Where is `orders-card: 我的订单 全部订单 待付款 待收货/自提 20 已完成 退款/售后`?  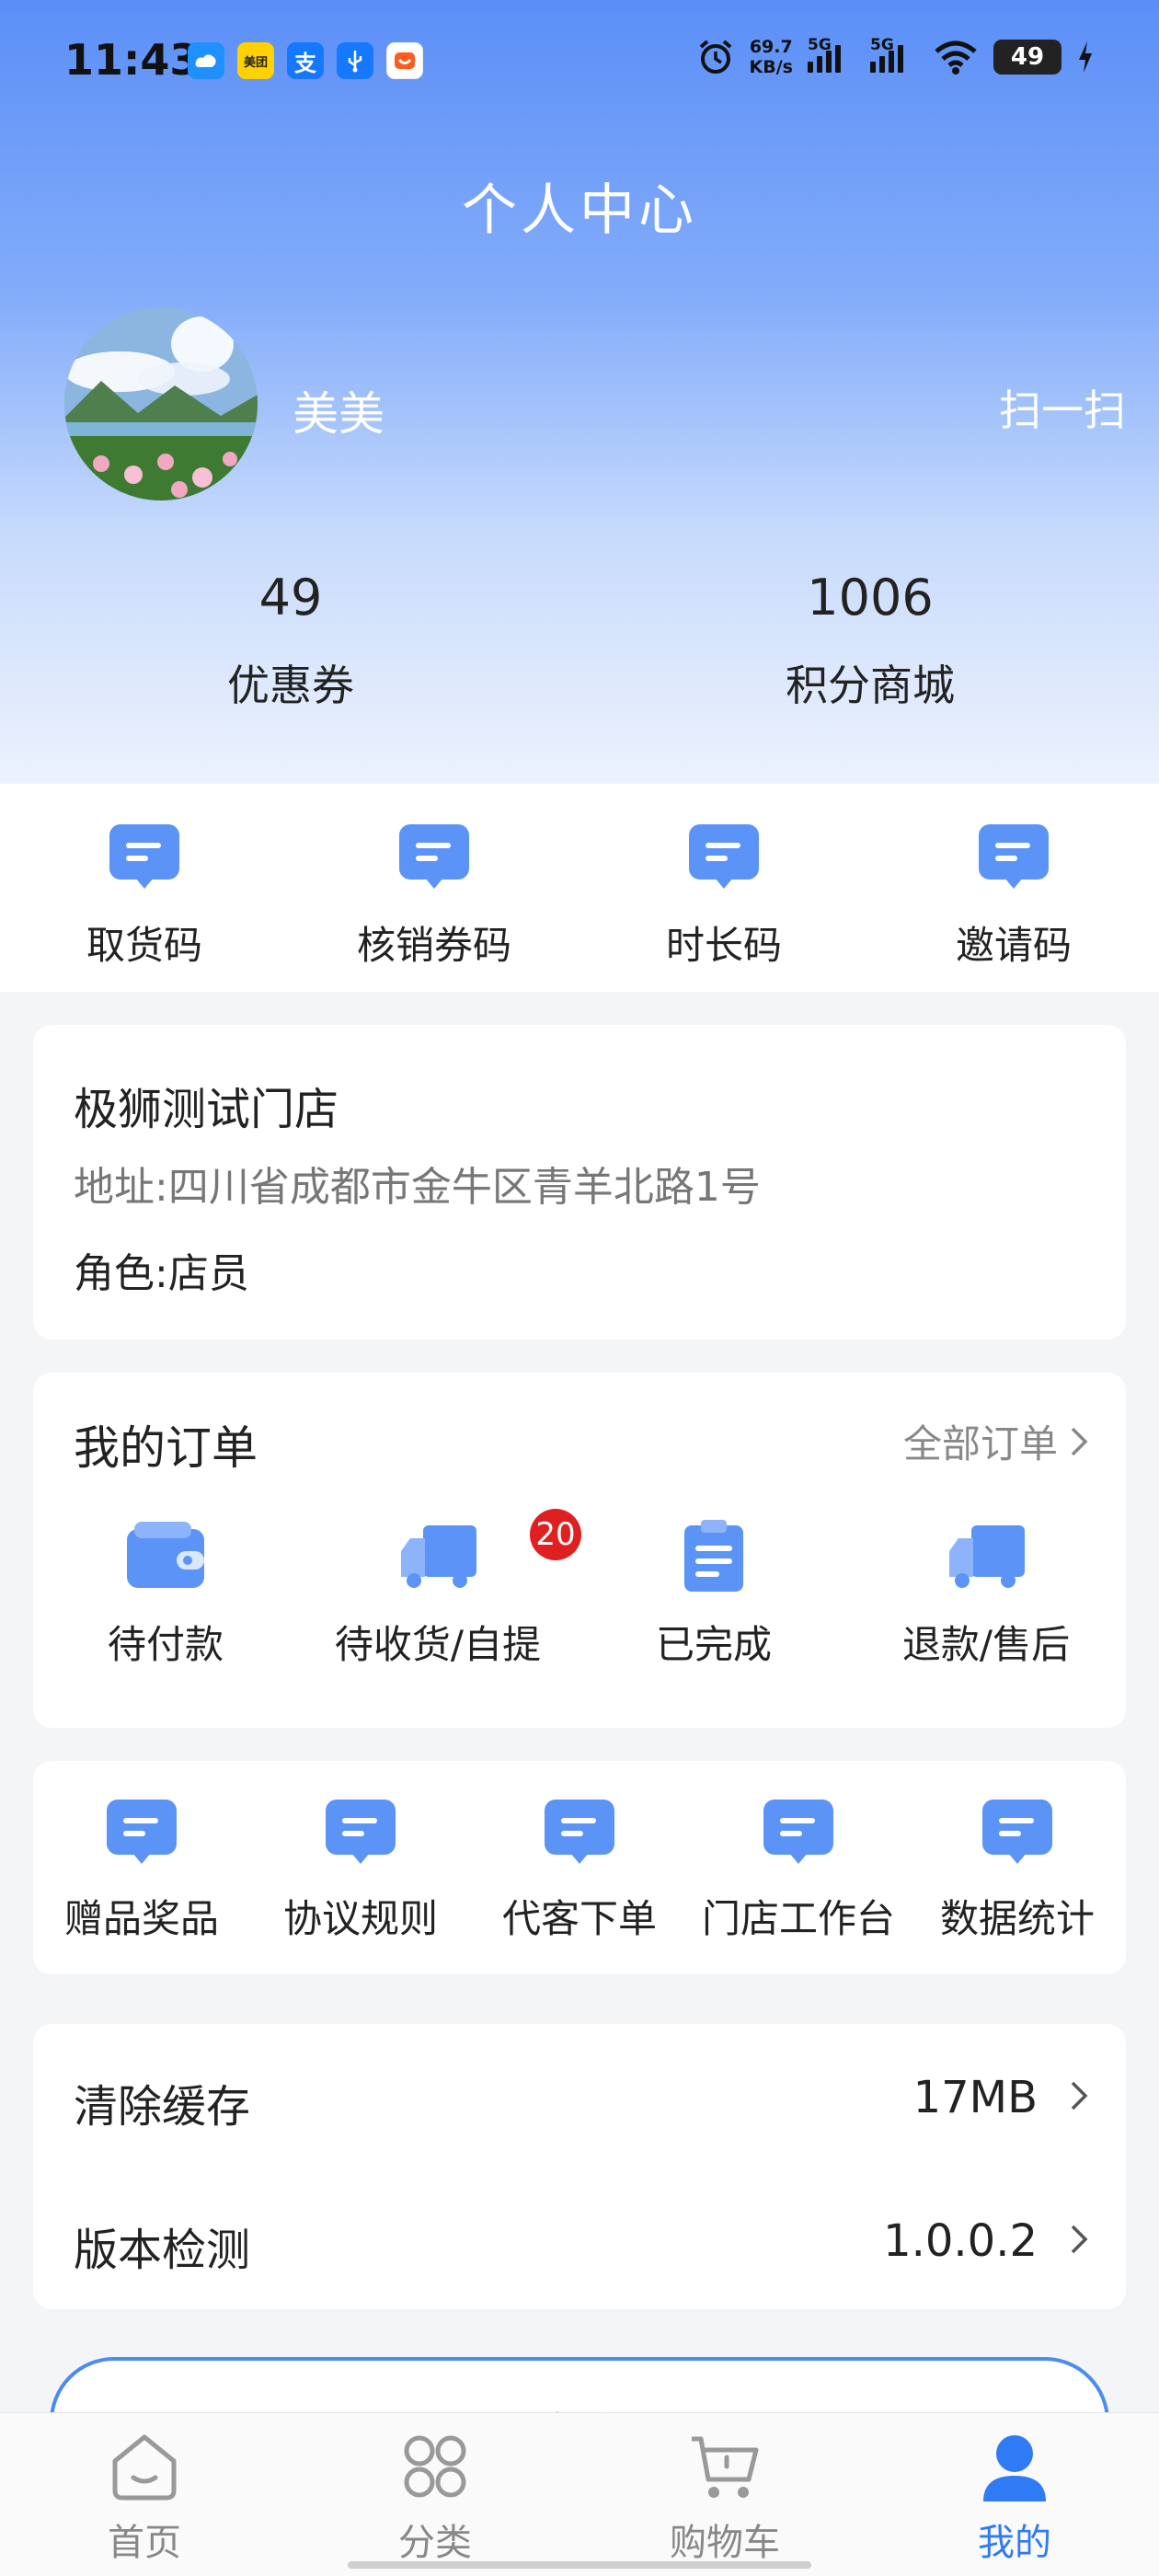
orders-card: 我的订单 全部订单 待付款 待收货/自提 20 已完成 退款/售后 is located at coordinates (579, 1550).